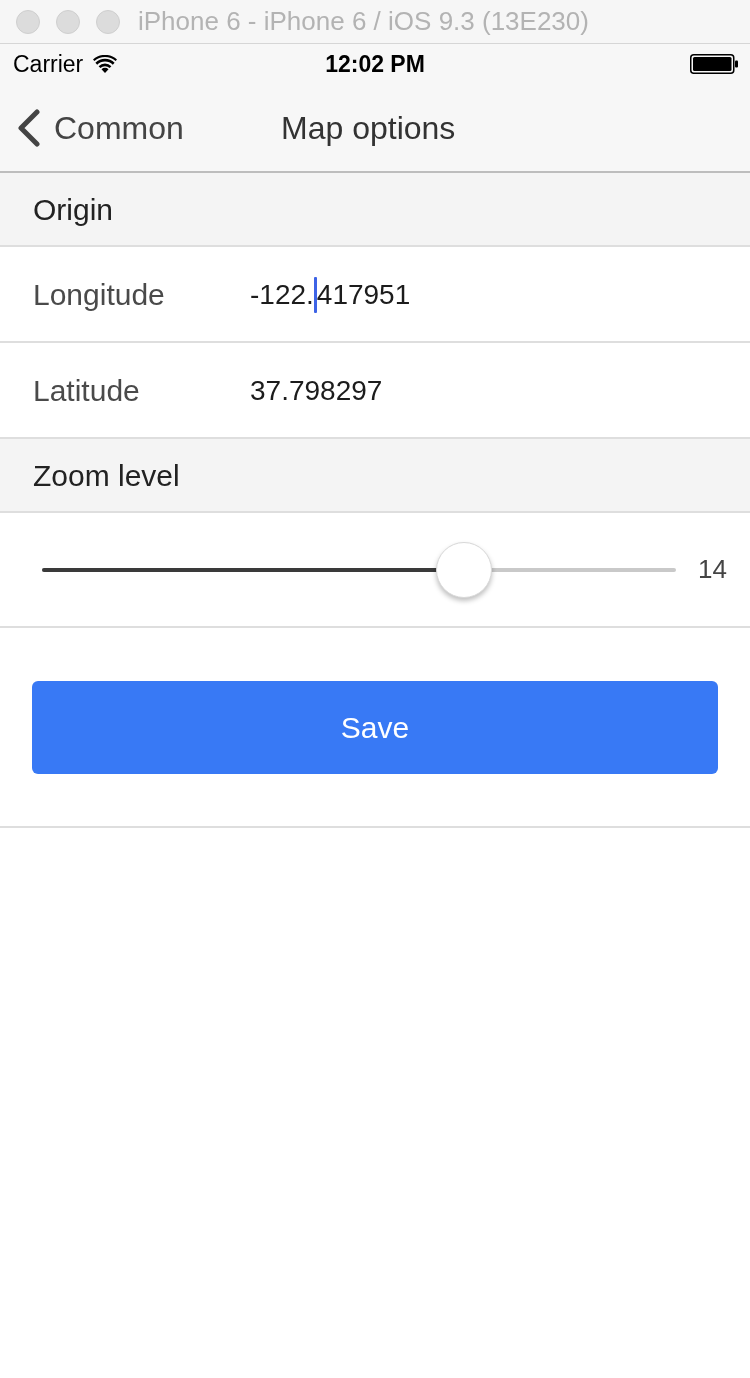  I want to click on status-time: 12:02 PM, so click(375, 64).